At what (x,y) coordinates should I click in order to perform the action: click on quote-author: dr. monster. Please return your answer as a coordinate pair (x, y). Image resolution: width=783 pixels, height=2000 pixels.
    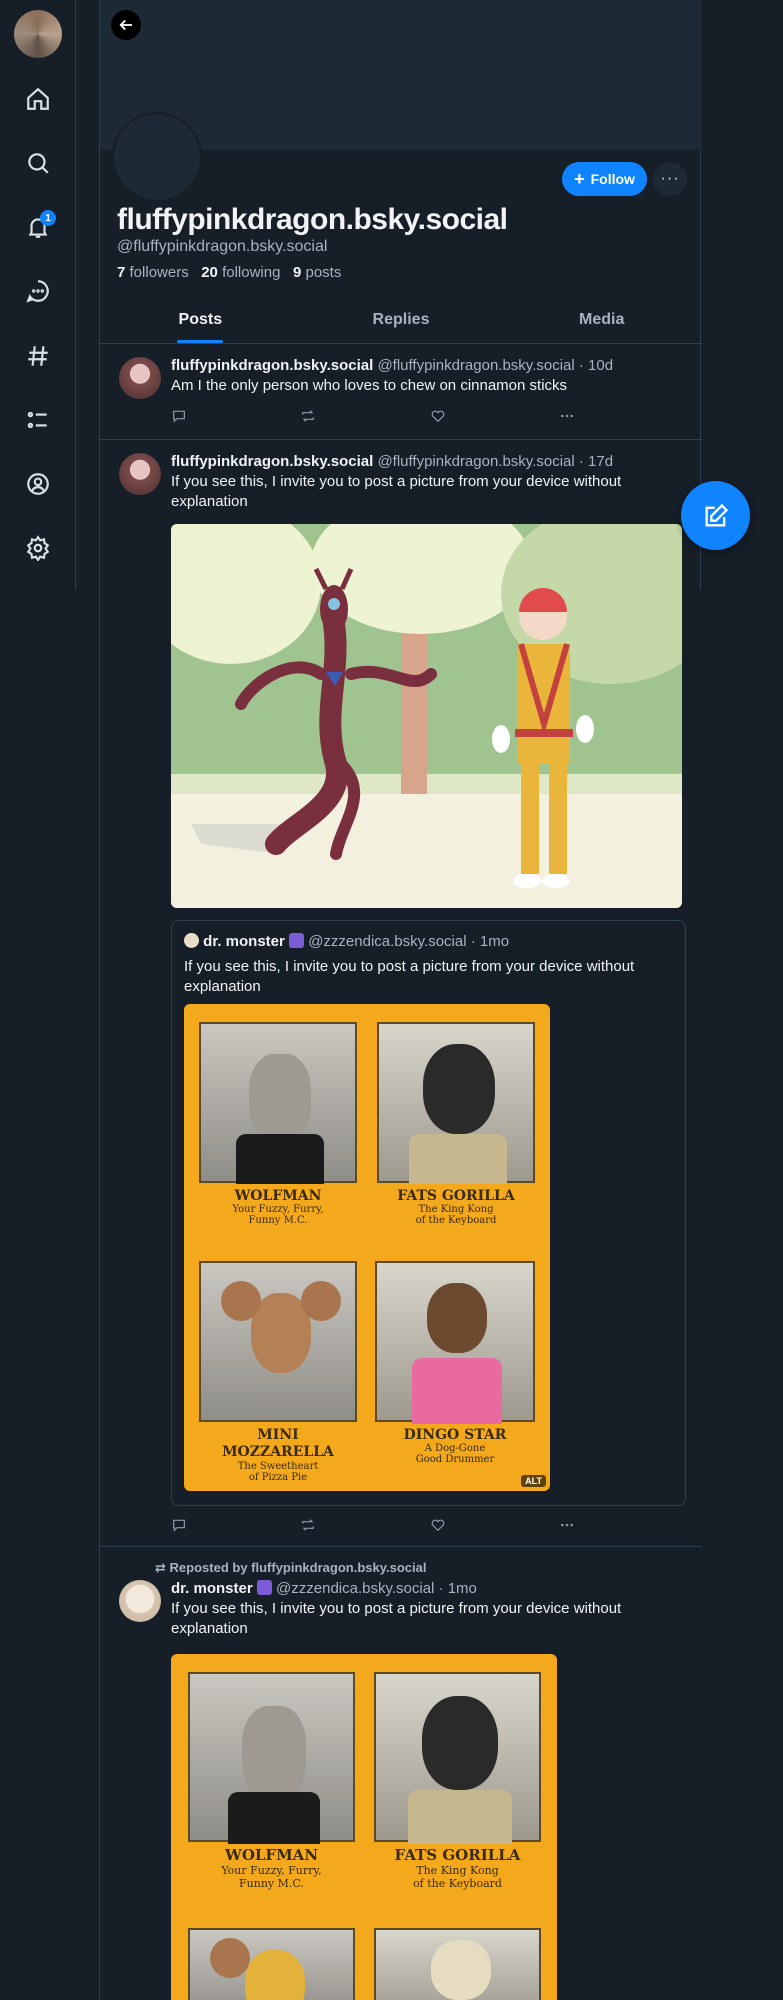
    Looking at the image, I should click on (244, 941).